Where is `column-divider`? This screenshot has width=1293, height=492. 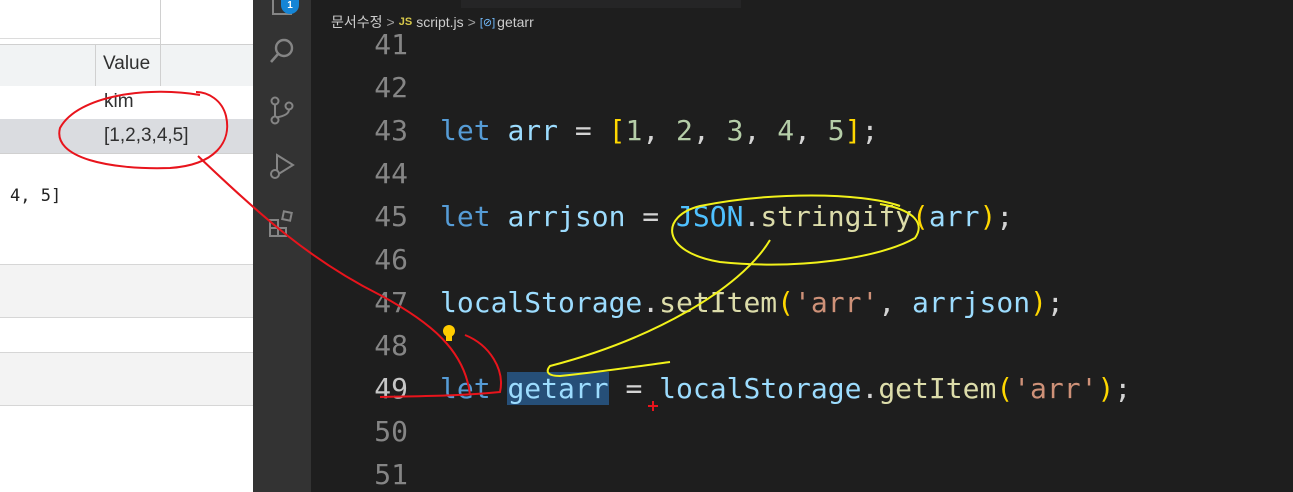
column-divider is located at coordinates (160, 43).